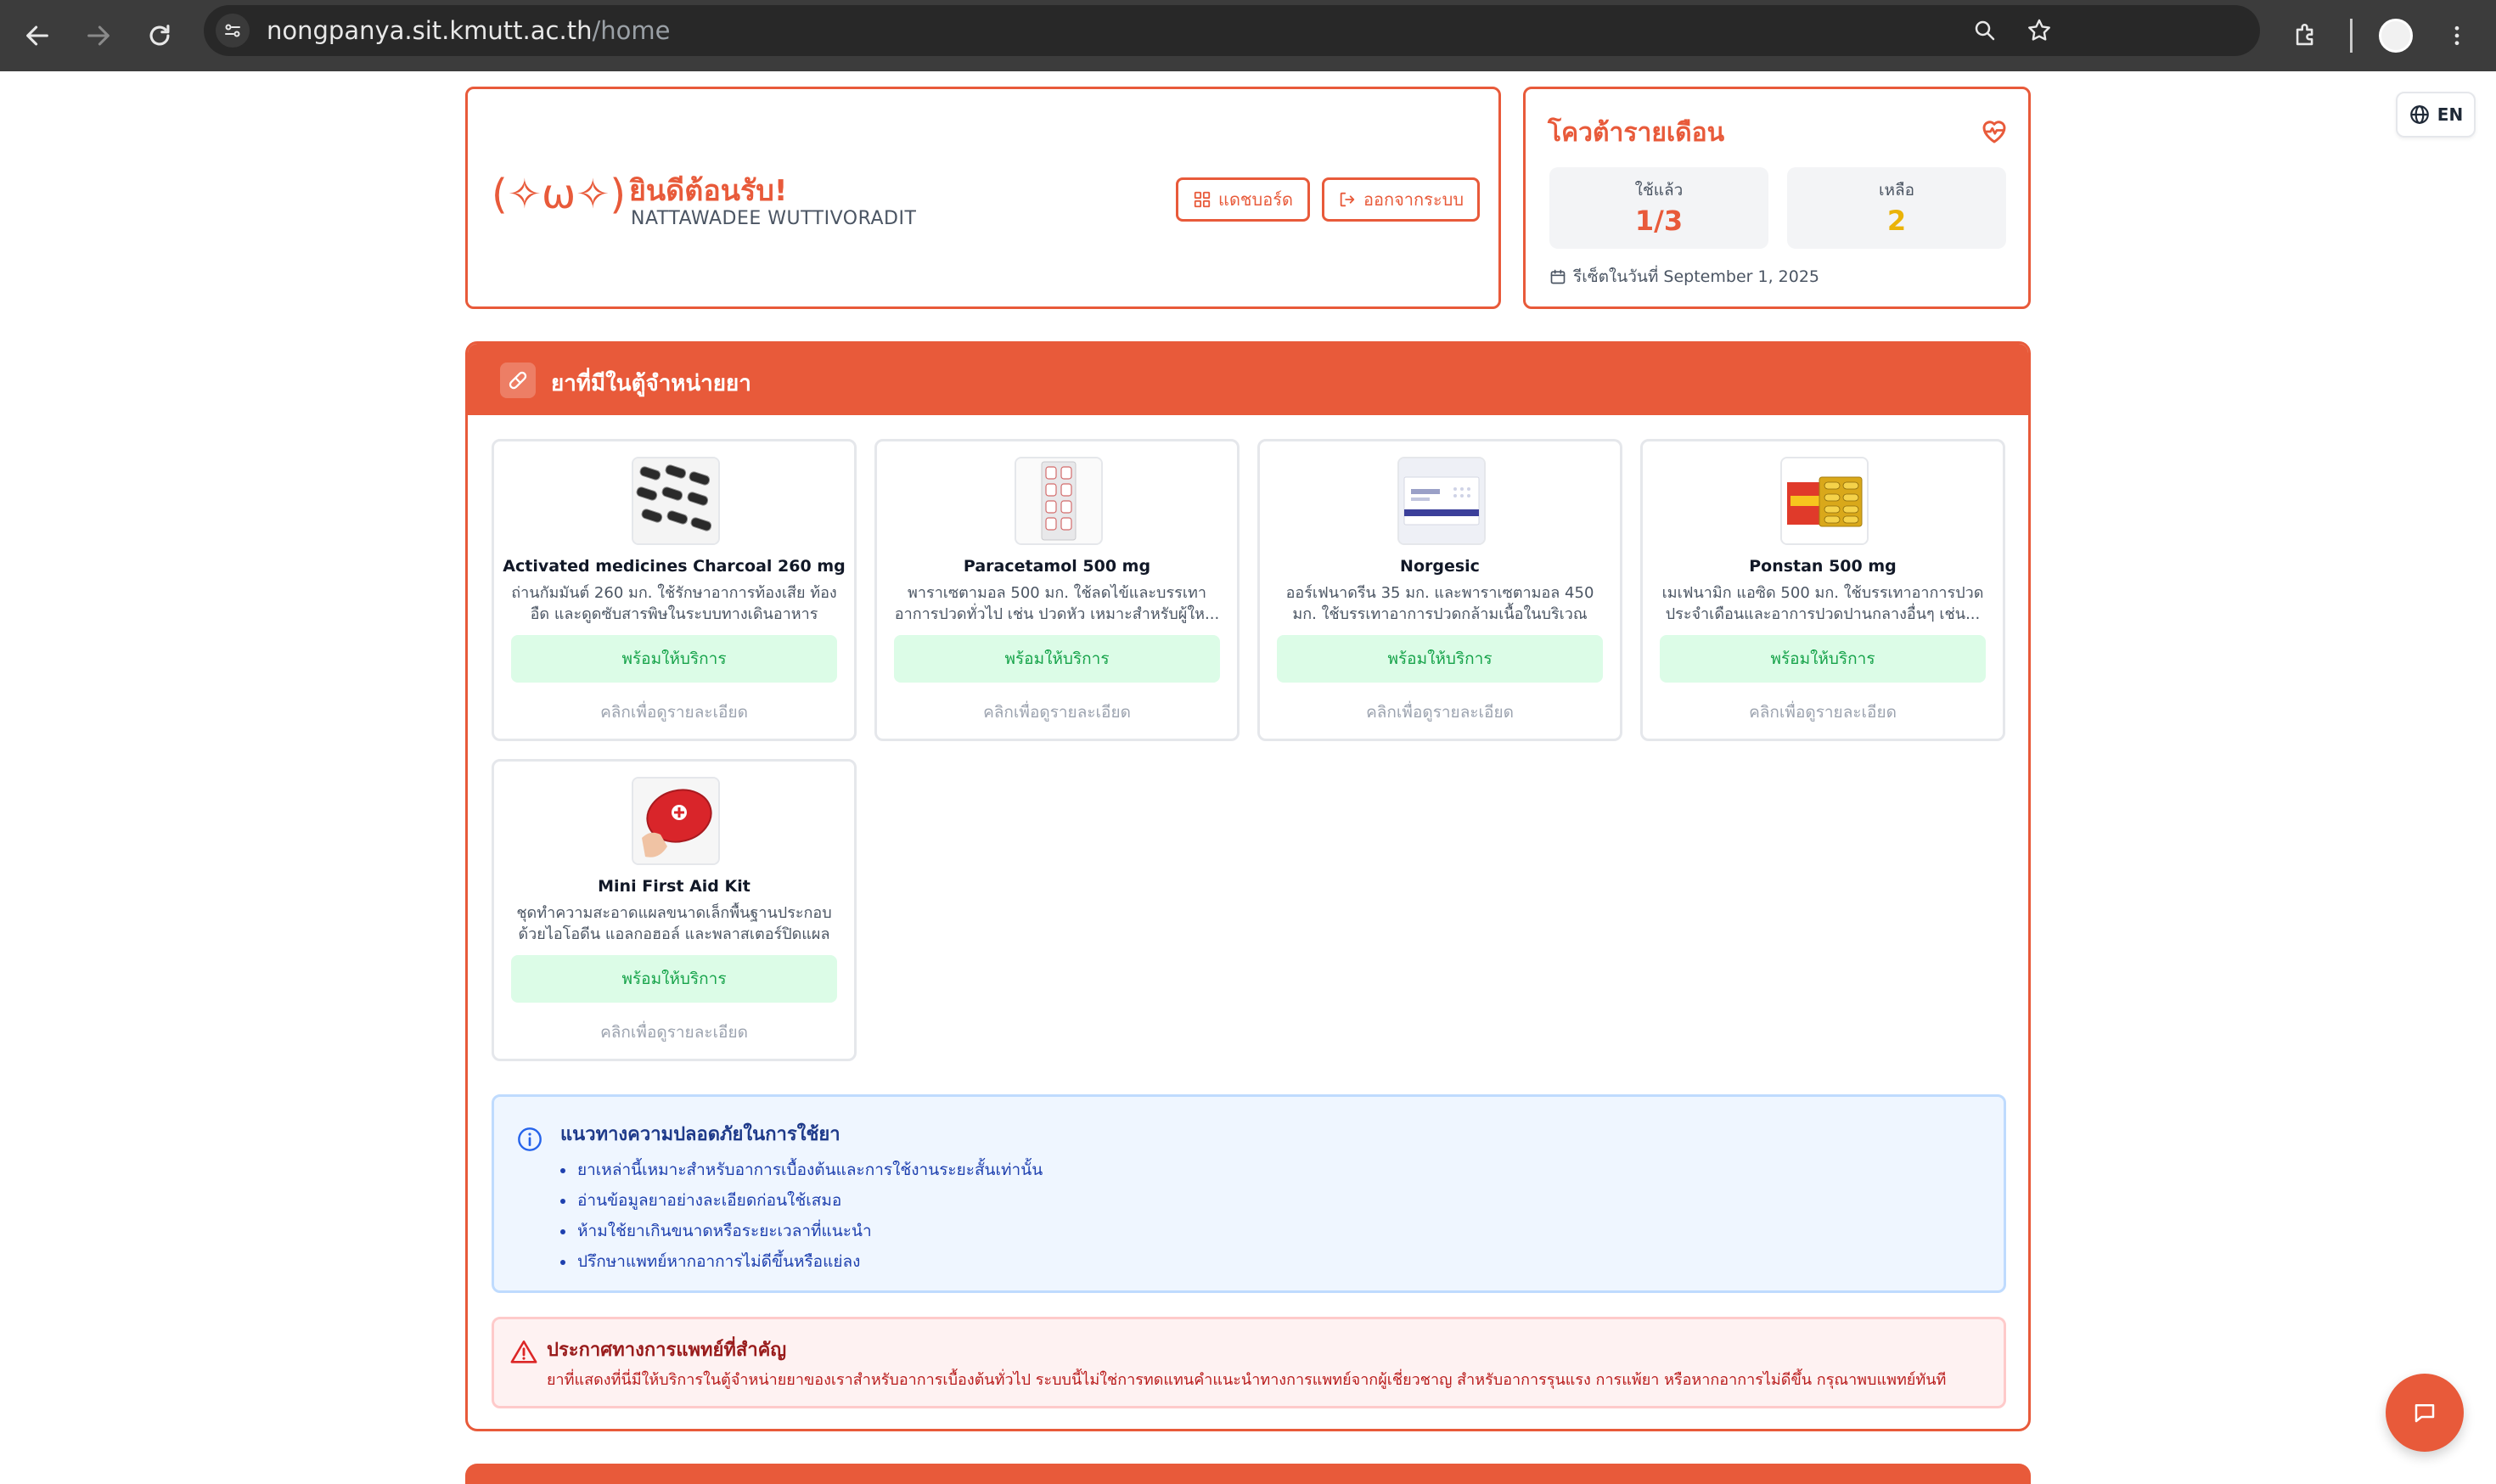  What do you see at coordinates (667, 1351) in the screenshot?
I see `notice-title: ประกาศทางการแพทย์ที่สำคัญ` at bounding box center [667, 1351].